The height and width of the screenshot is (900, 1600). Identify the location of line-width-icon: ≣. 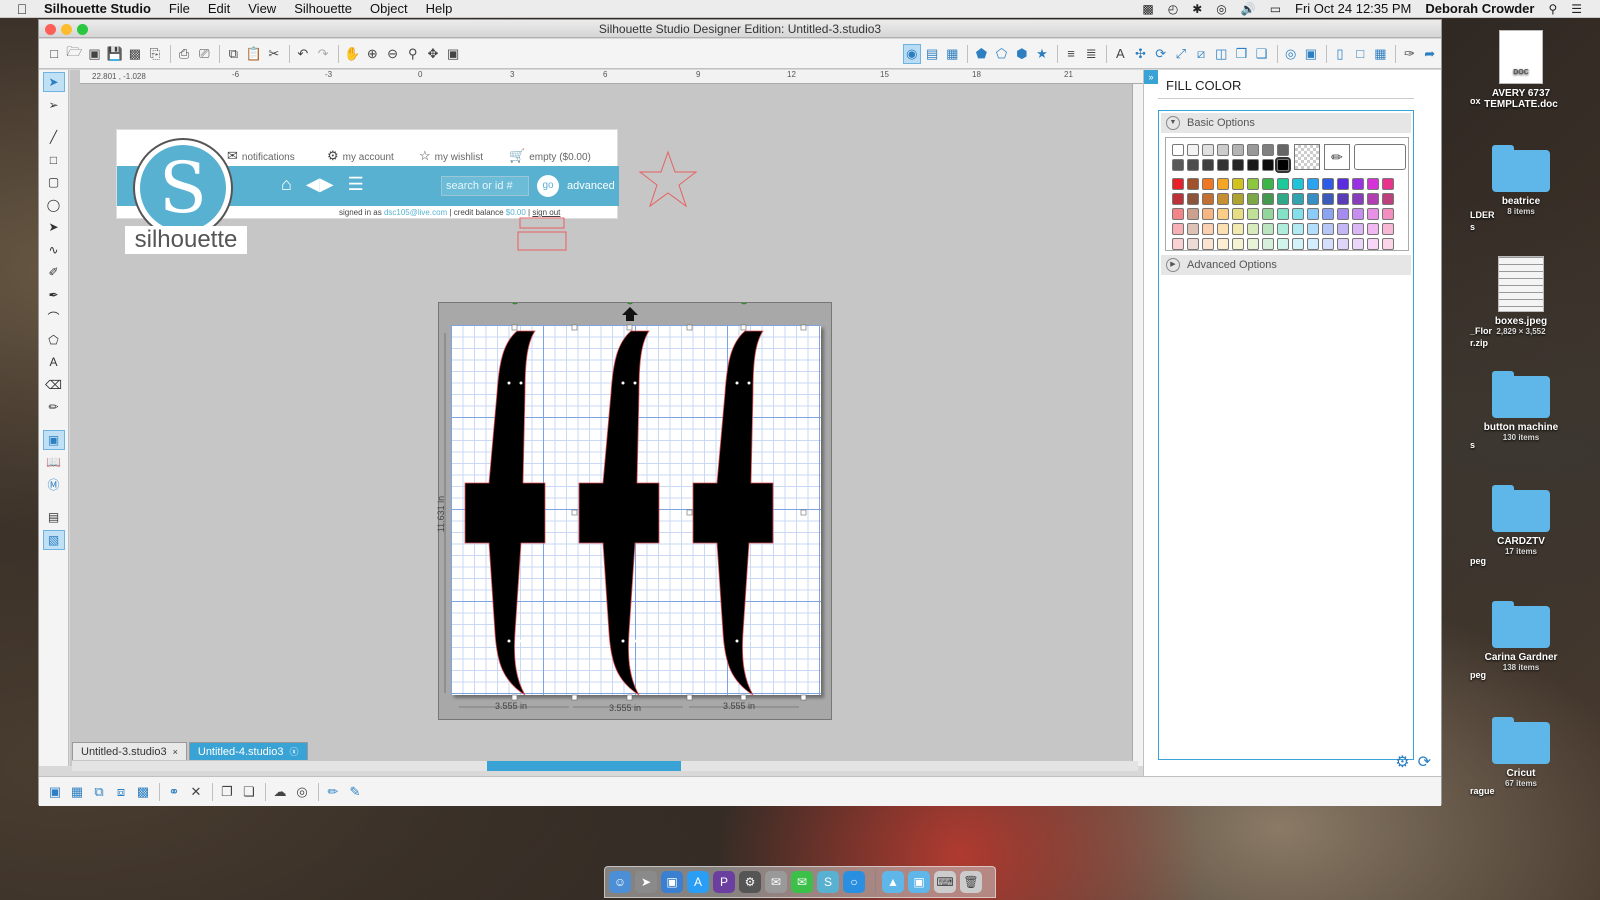
(1091, 54).